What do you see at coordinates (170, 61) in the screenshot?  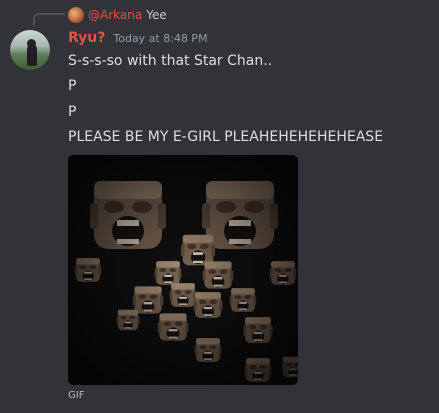 I see `message-line: S-s-s-so with that Star Chan..` at bounding box center [170, 61].